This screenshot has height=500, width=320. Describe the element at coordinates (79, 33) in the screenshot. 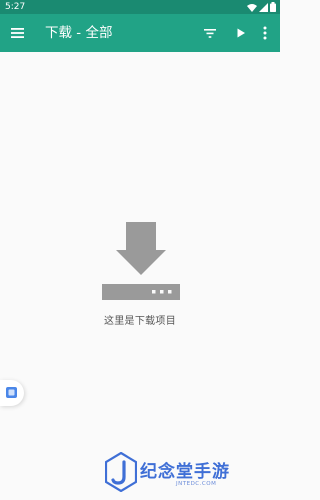

I see `page-title: 下载 - 全部` at that location.